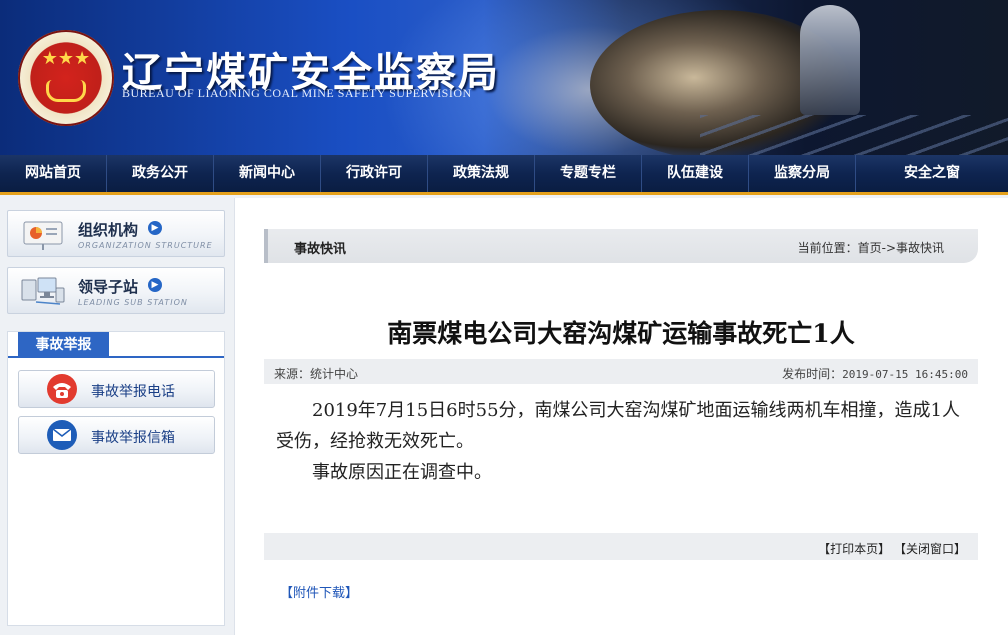  Describe the element at coordinates (62, 389) in the screenshot. I see `telephone-icon` at that location.